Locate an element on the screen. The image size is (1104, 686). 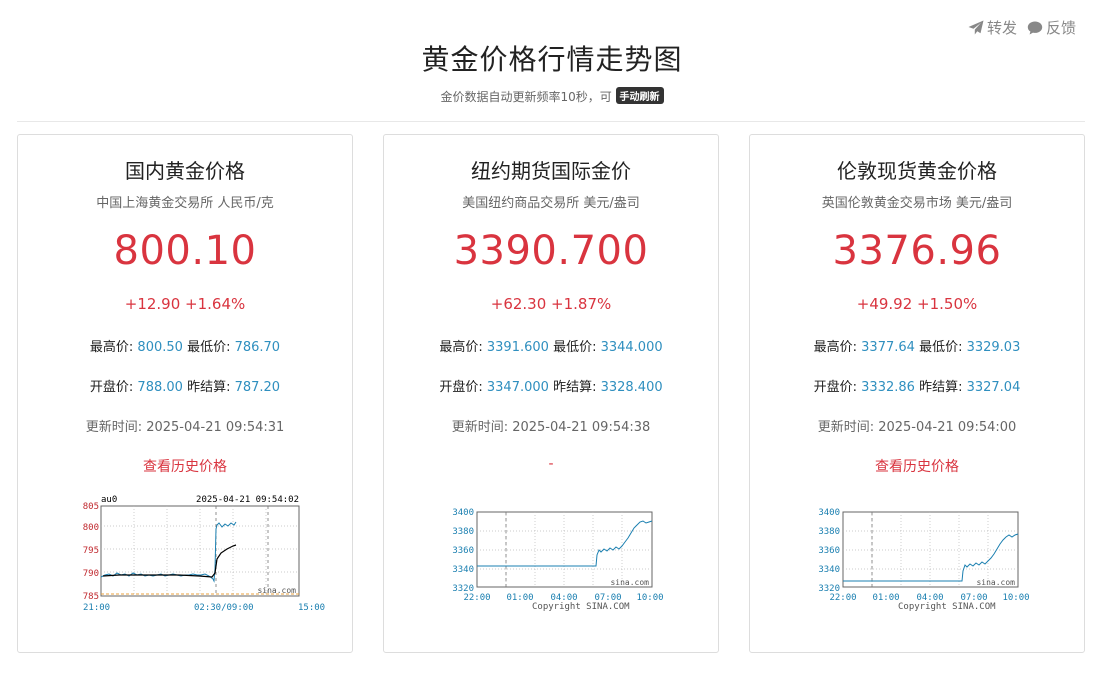
x-axis-labels: 21:00 02:30/09:00 15:00 is located at coordinates (204, 608).